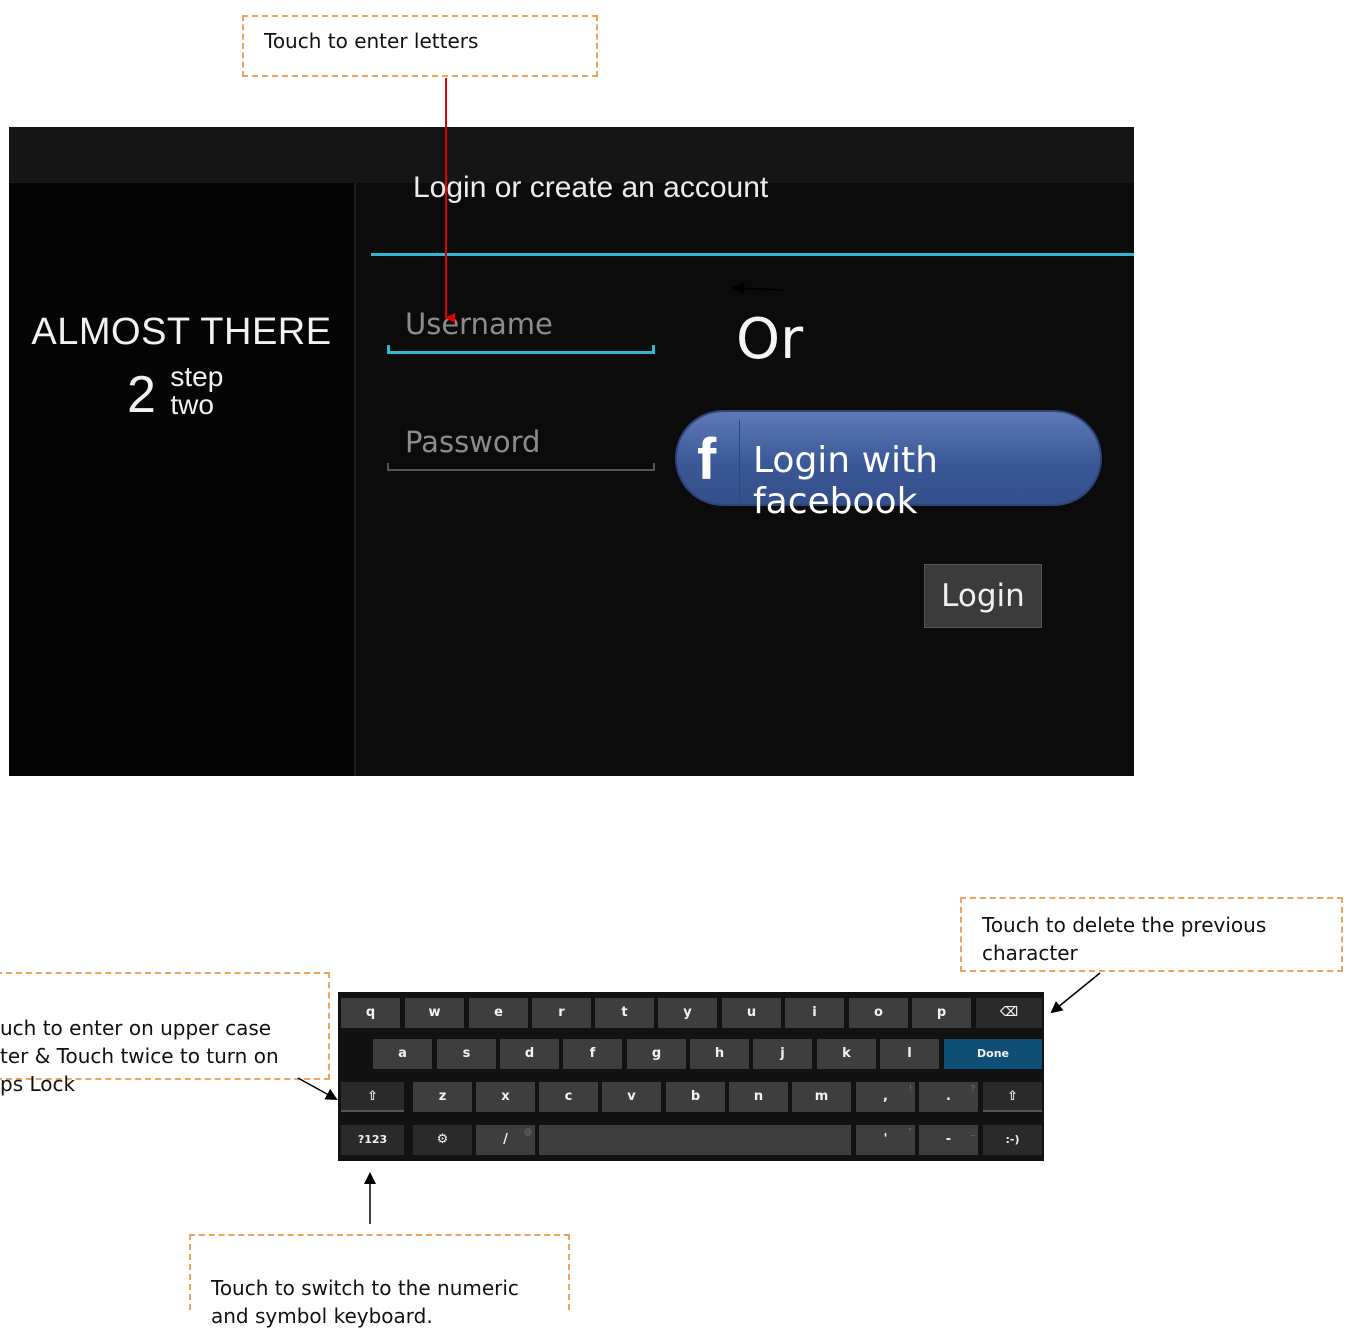  I want to click on progress-panel: ALMOST THERE 2 step two, so click(182, 479).